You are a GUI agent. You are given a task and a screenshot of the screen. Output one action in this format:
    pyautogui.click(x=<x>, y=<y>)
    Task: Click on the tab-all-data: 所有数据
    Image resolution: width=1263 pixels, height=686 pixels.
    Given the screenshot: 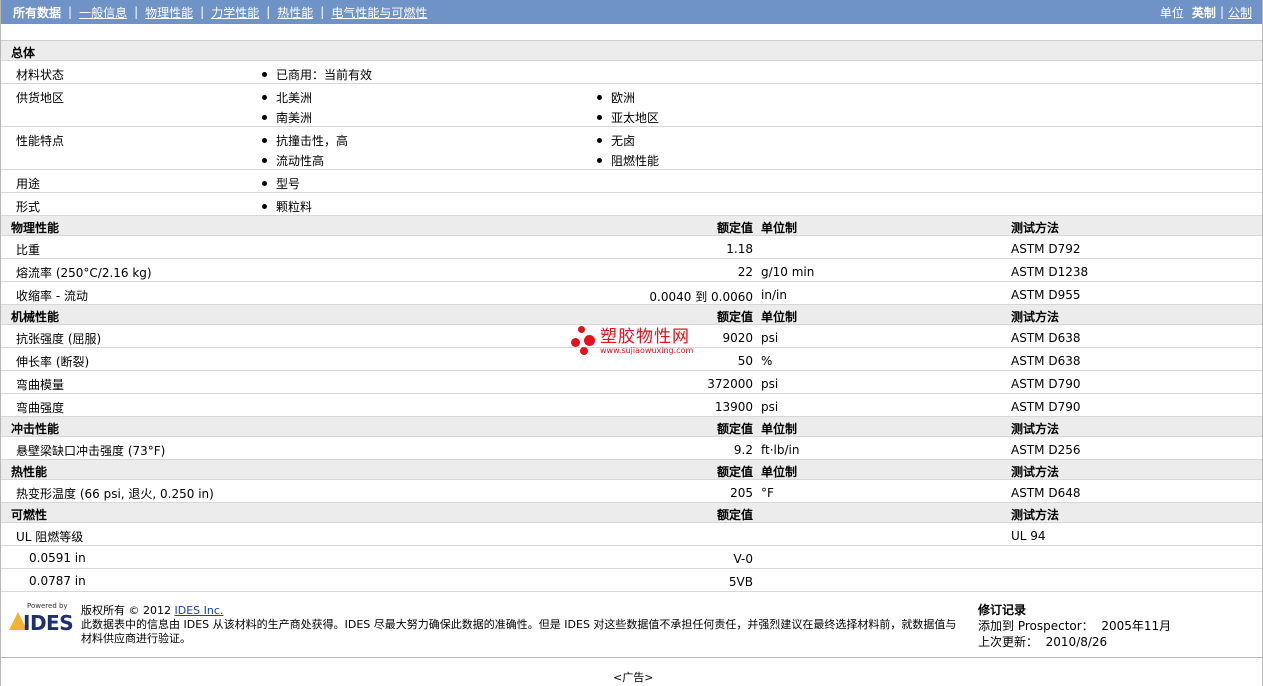 What is the action you would take?
    pyautogui.click(x=37, y=12)
    